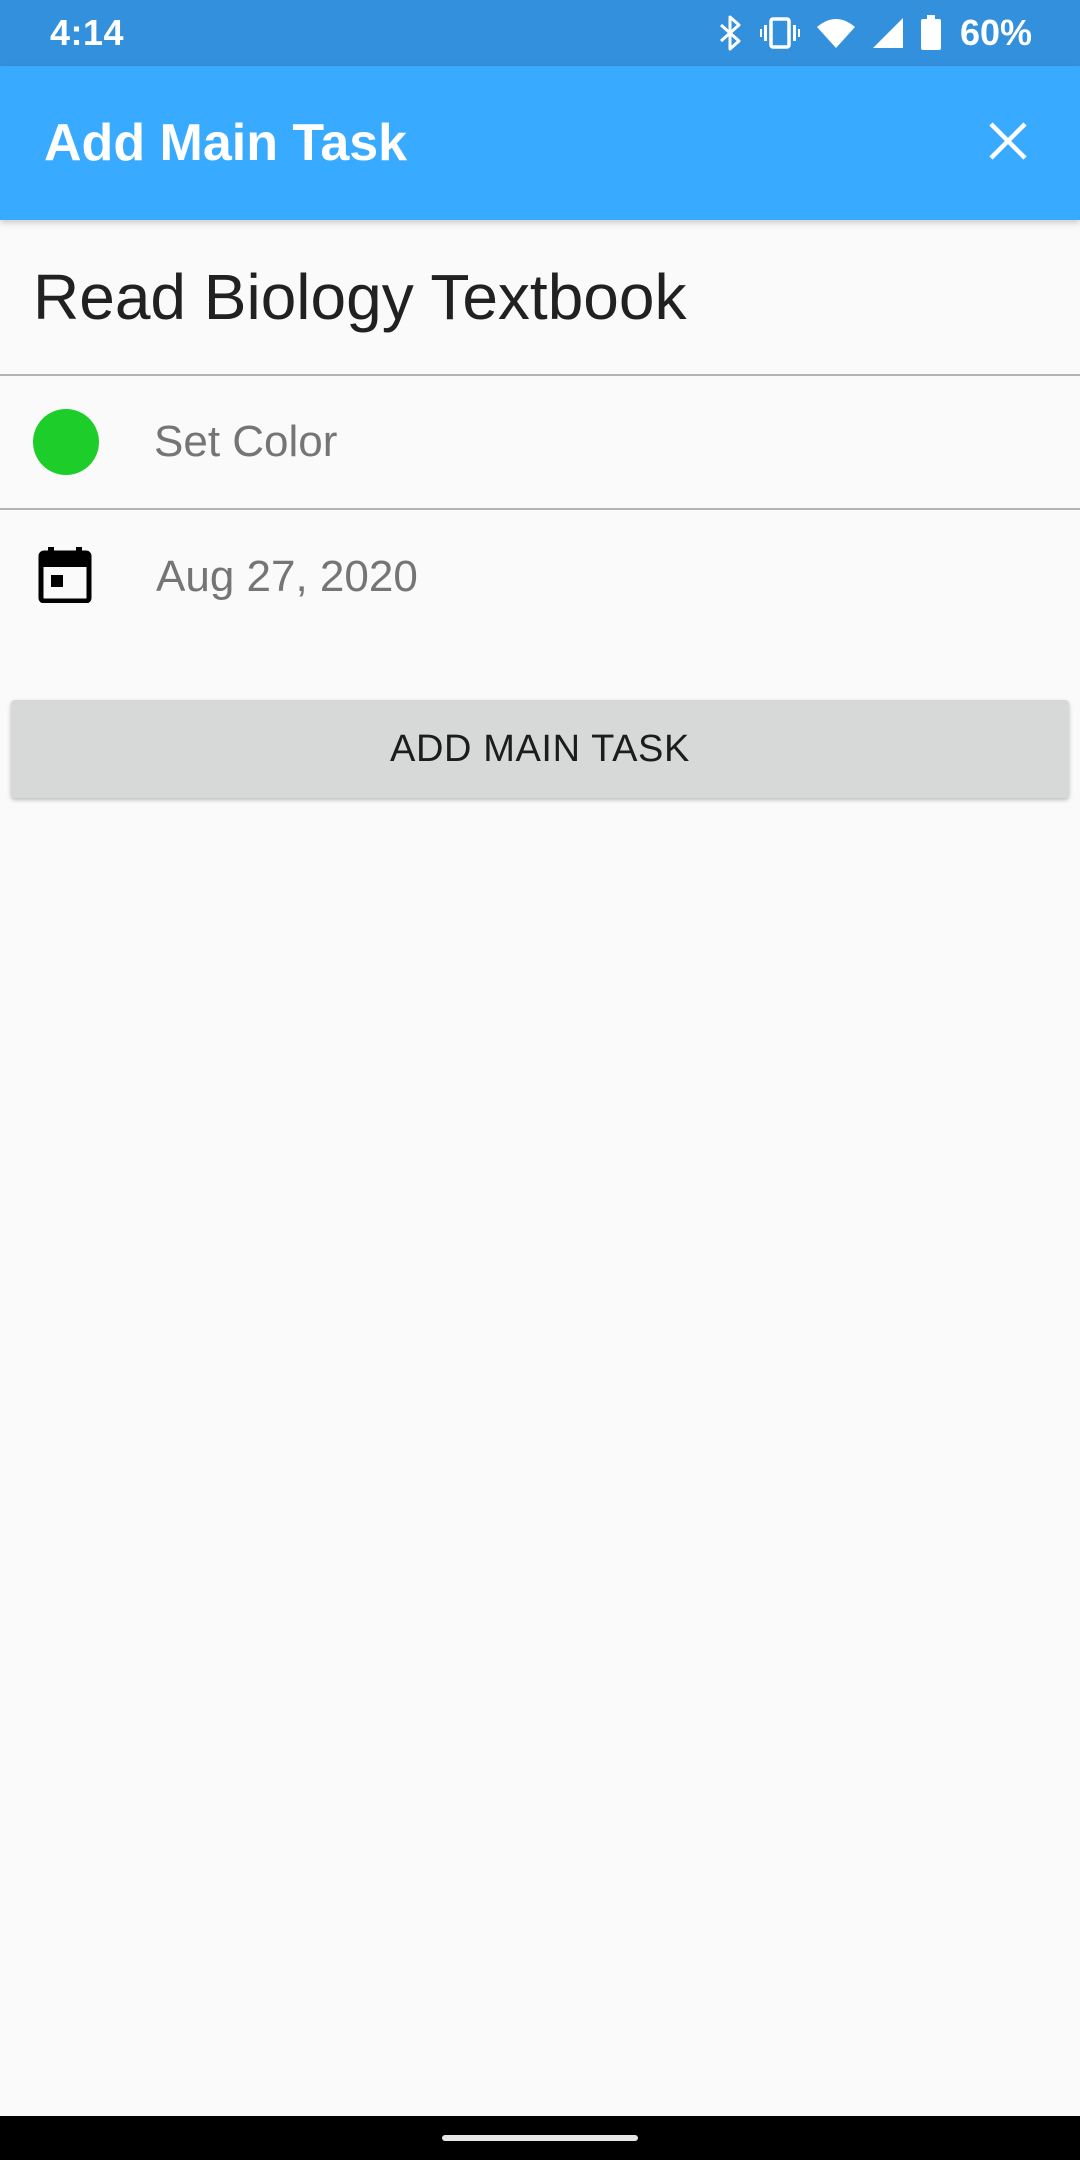 This screenshot has height=2160, width=1080. What do you see at coordinates (533, 297) in the screenshot?
I see `task-name-input` at bounding box center [533, 297].